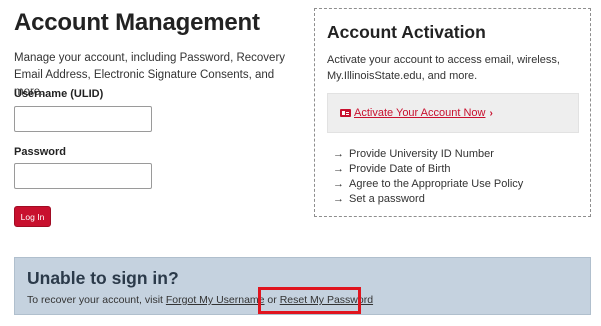  What do you see at coordinates (421, 154) in the screenshot?
I see `step-text: Provide University ID Number` at bounding box center [421, 154].